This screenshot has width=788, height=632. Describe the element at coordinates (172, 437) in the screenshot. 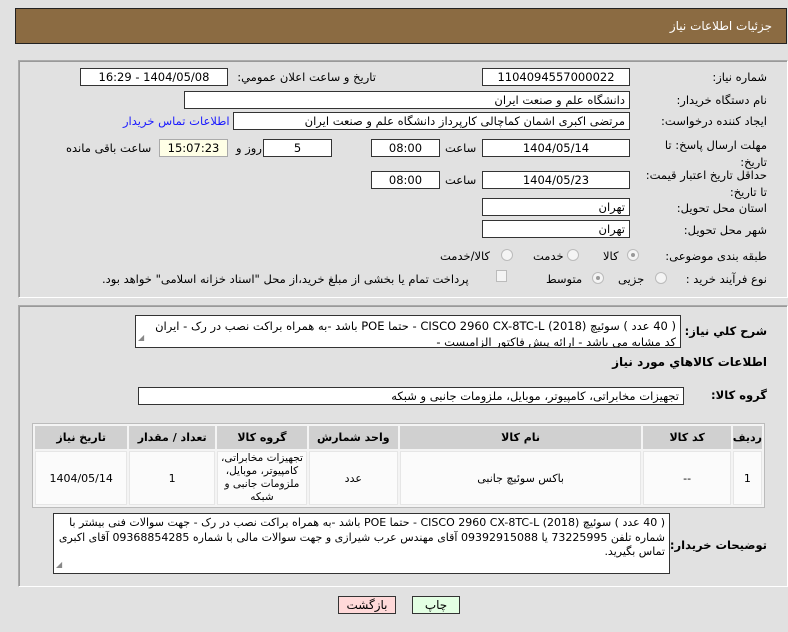

I see `col-qty: تعداد / مقدار` at that location.